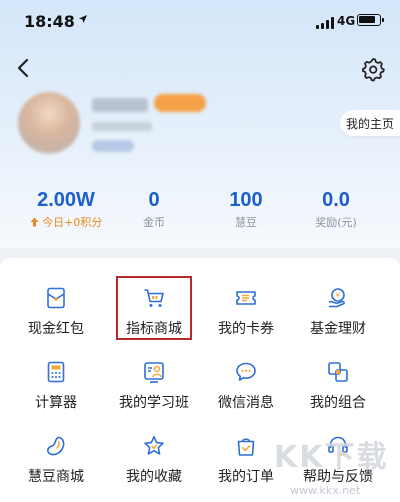 Image resolution: width=400 pixels, height=502 pixels. Describe the element at coordinates (83, 19) in the screenshot. I see `location-arrow-icon` at that location.